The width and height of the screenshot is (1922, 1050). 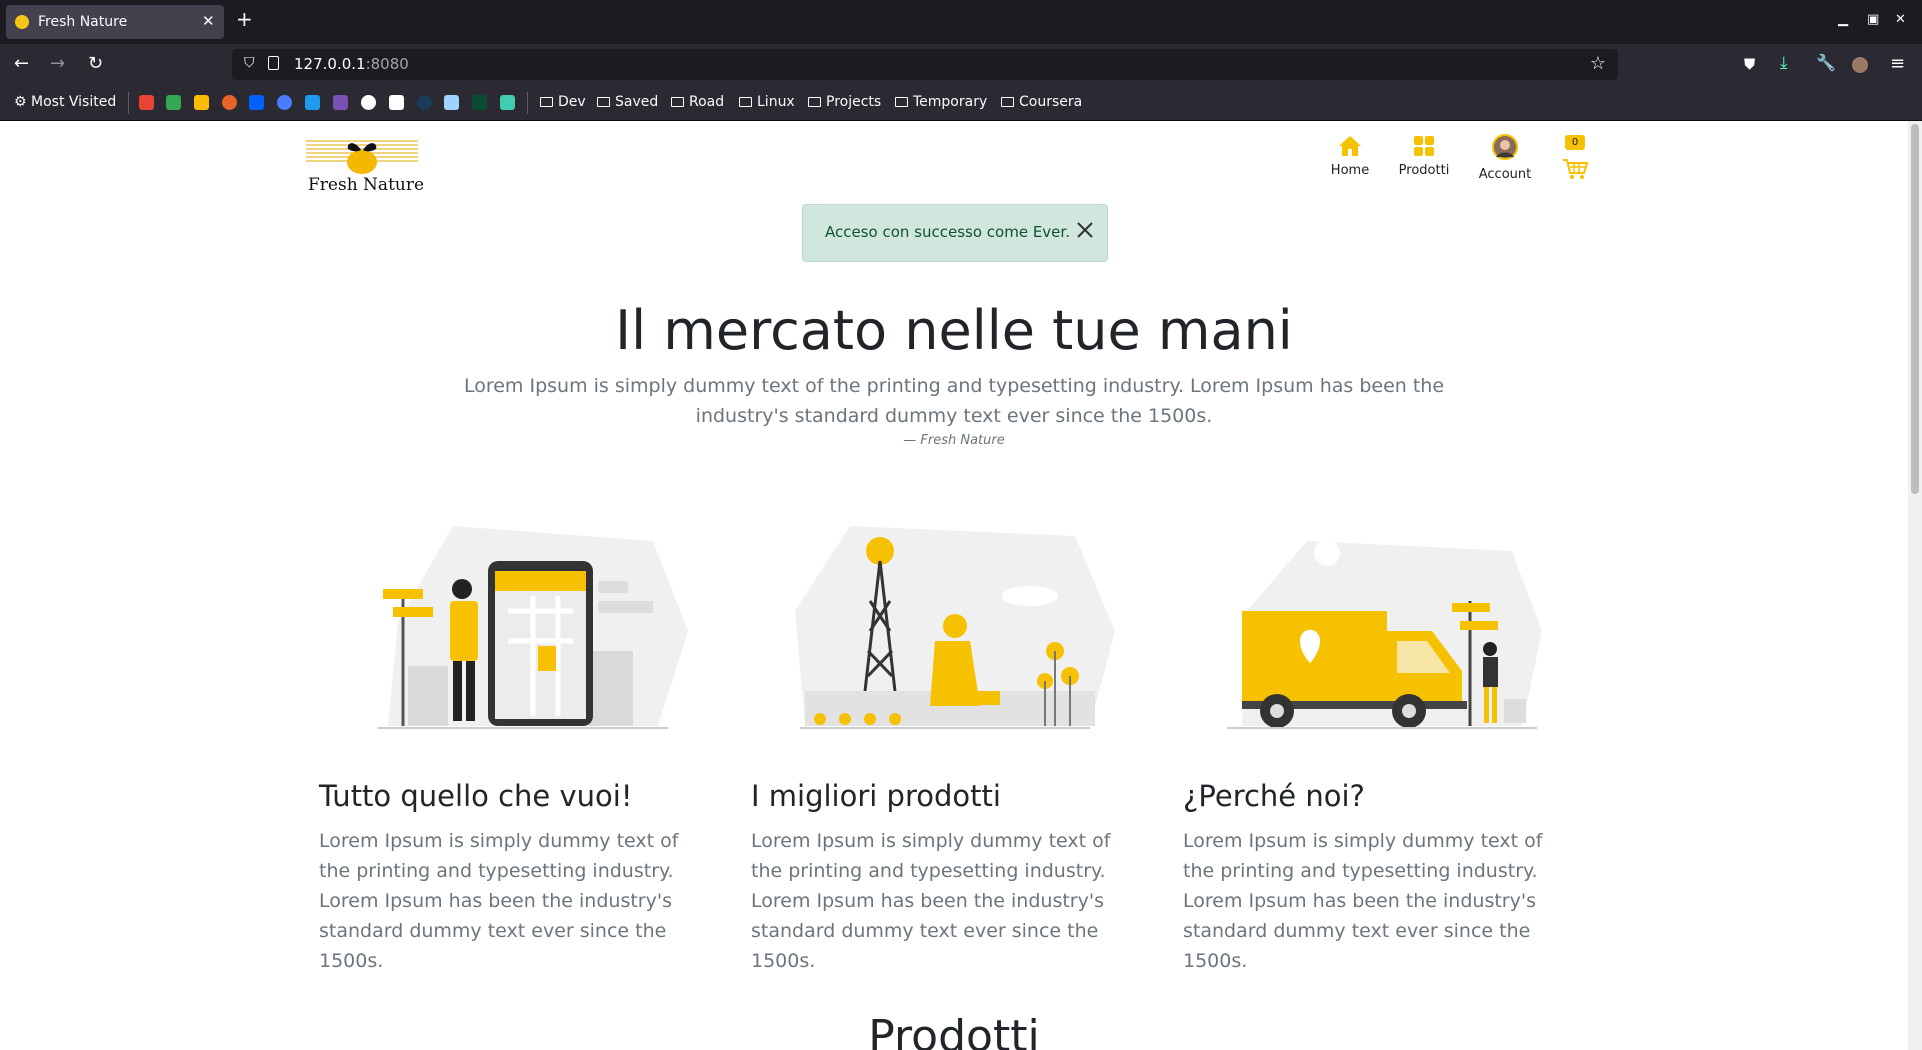 I want to click on star-icon: ☆, so click(x=1598, y=63).